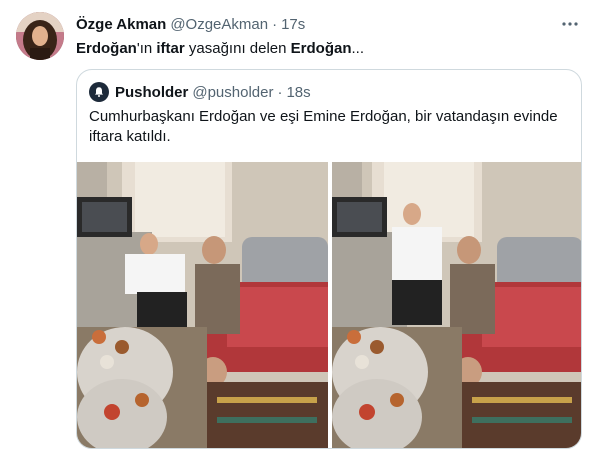  I want to click on user-handle: @OzgeAkman, so click(219, 24).